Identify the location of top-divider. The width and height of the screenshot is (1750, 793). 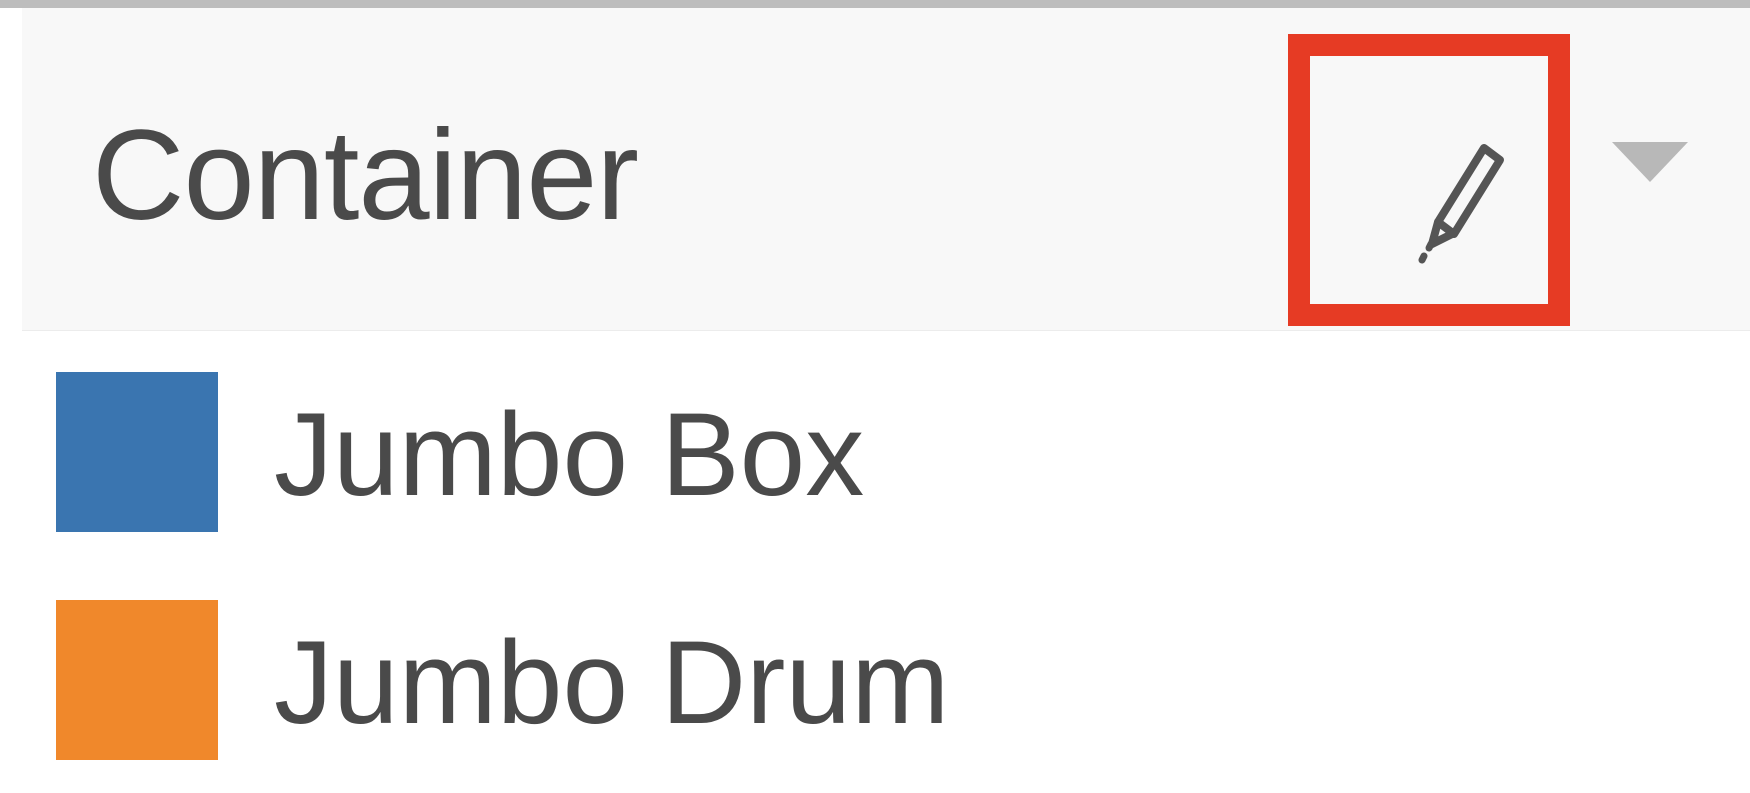
(875, 4).